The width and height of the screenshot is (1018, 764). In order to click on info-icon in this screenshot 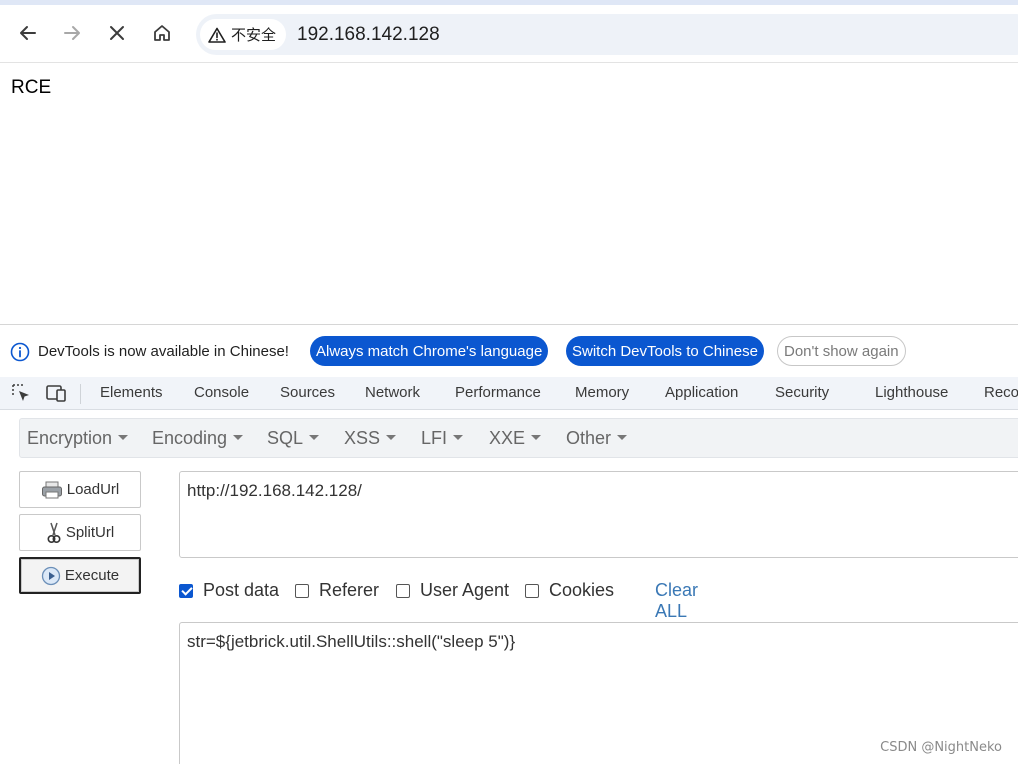, I will do `click(20, 352)`.